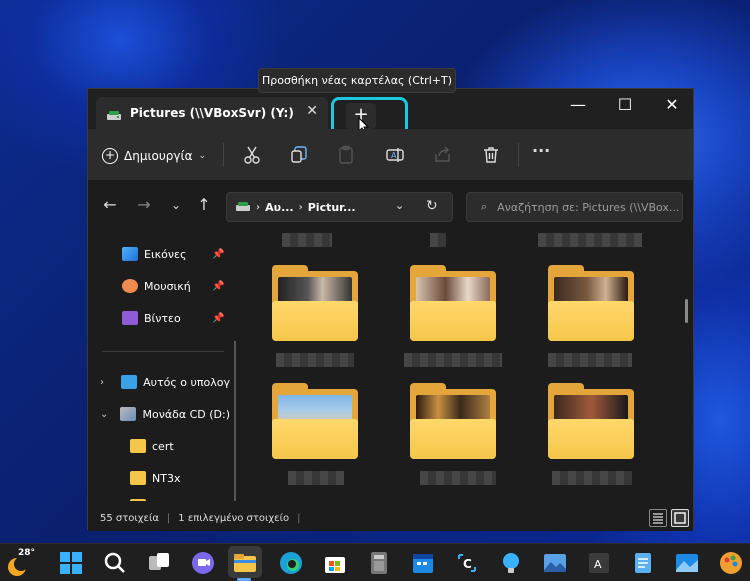 This screenshot has width=750, height=581. I want to click on sidebar-item-music: Μουσική 📌, so click(159, 286).